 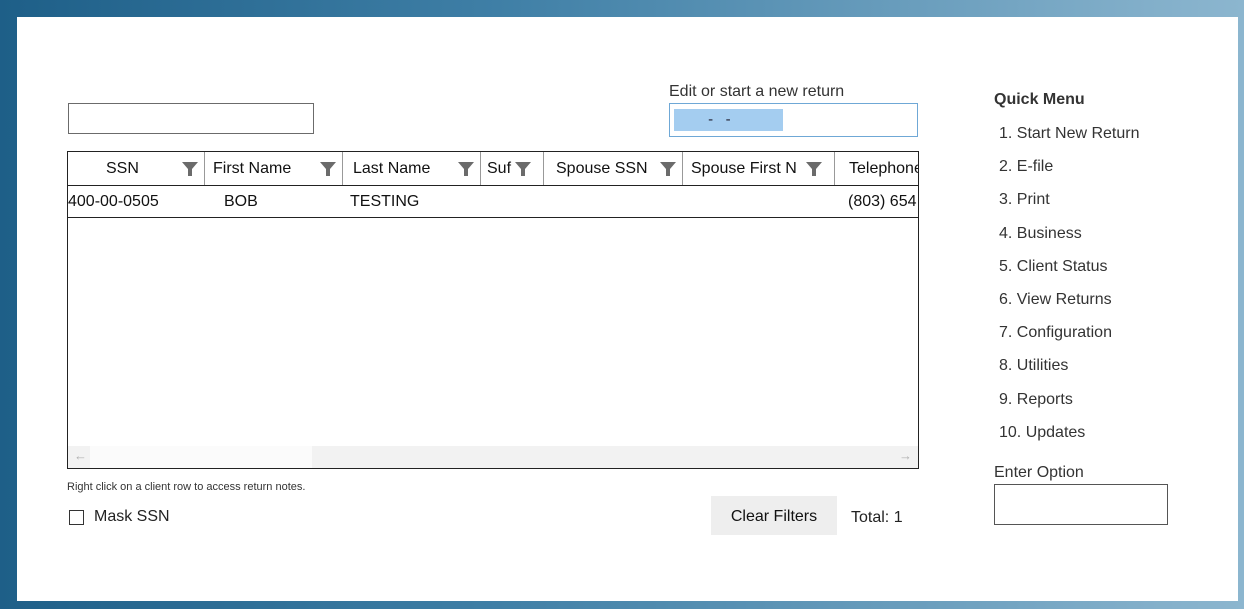 What do you see at coordinates (1081, 504) in the screenshot?
I see `enter-option-input` at bounding box center [1081, 504].